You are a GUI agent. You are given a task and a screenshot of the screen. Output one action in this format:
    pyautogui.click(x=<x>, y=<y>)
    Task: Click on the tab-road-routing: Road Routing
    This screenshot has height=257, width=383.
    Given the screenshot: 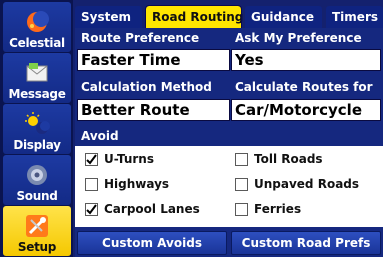 What is the action you would take?
    pyautogui.click(x=194, y=17)
    